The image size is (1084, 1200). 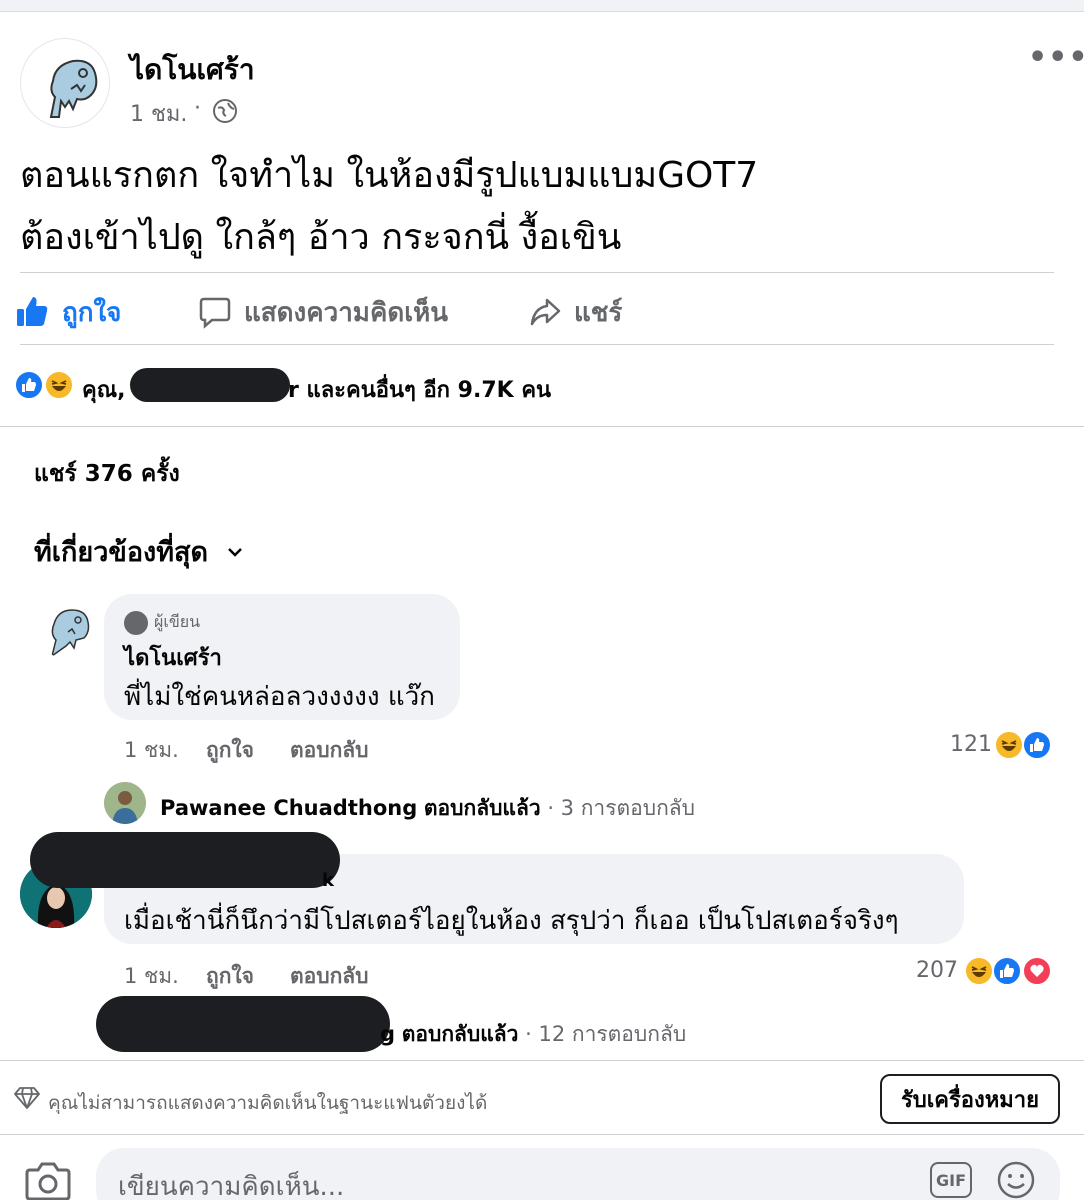 I want to click on reply-summary: g ตอบกลับแล้ว · 12 การตอบกลับ, so click(x=533, y=1034).